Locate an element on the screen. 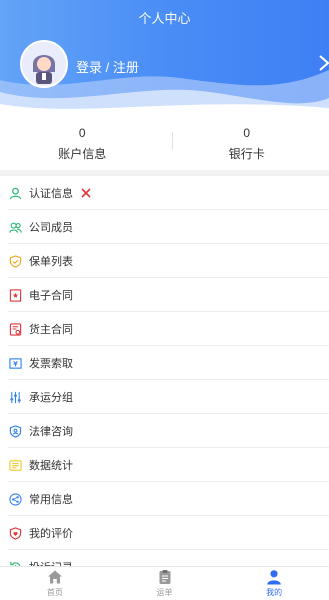  invoice-icon is located at coordinates (15, 363).